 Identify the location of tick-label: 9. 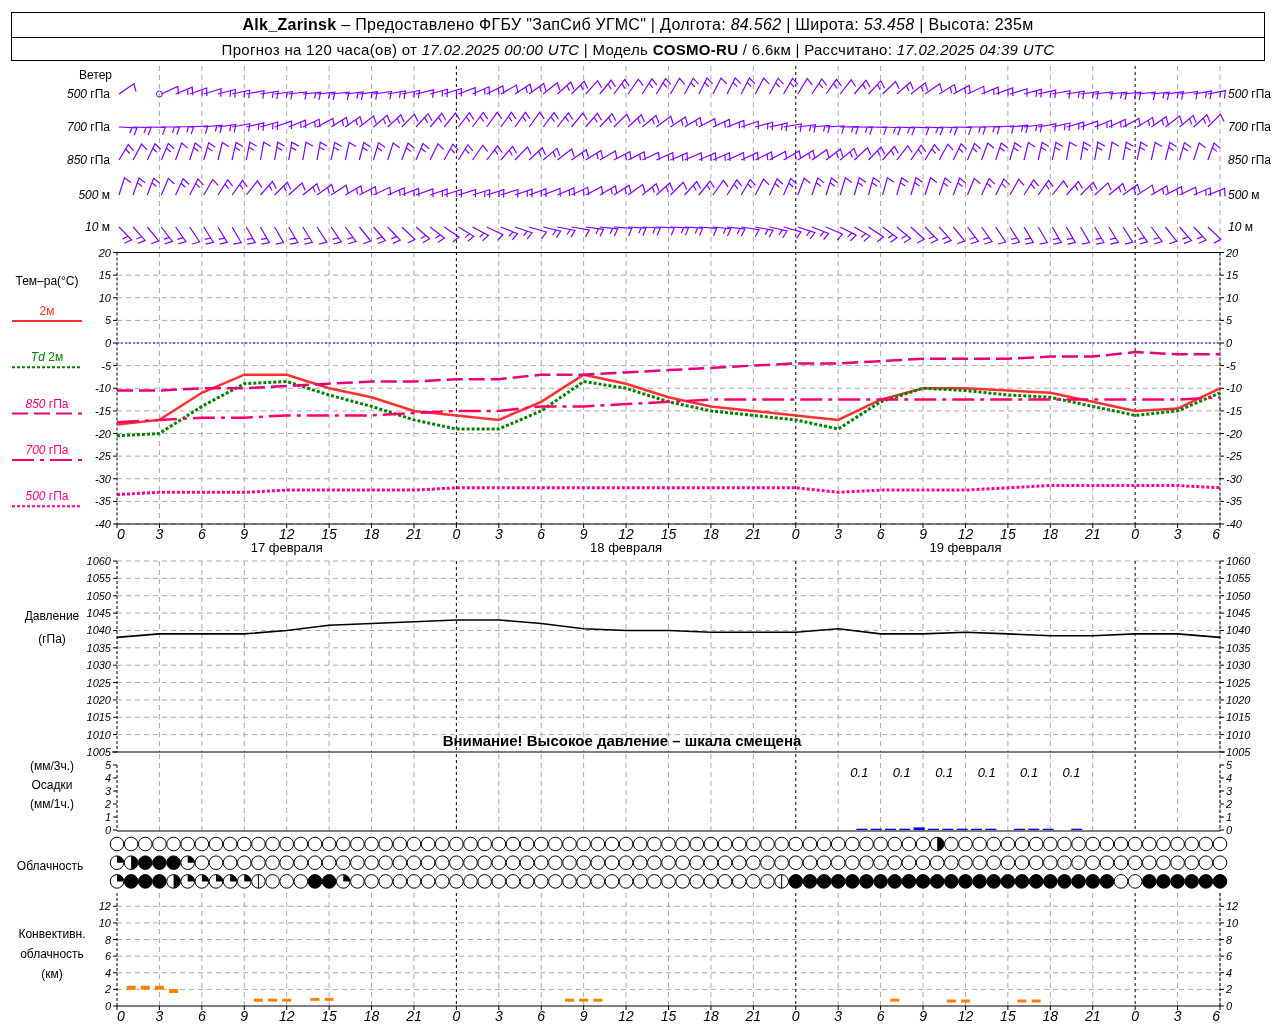
(244, 534).